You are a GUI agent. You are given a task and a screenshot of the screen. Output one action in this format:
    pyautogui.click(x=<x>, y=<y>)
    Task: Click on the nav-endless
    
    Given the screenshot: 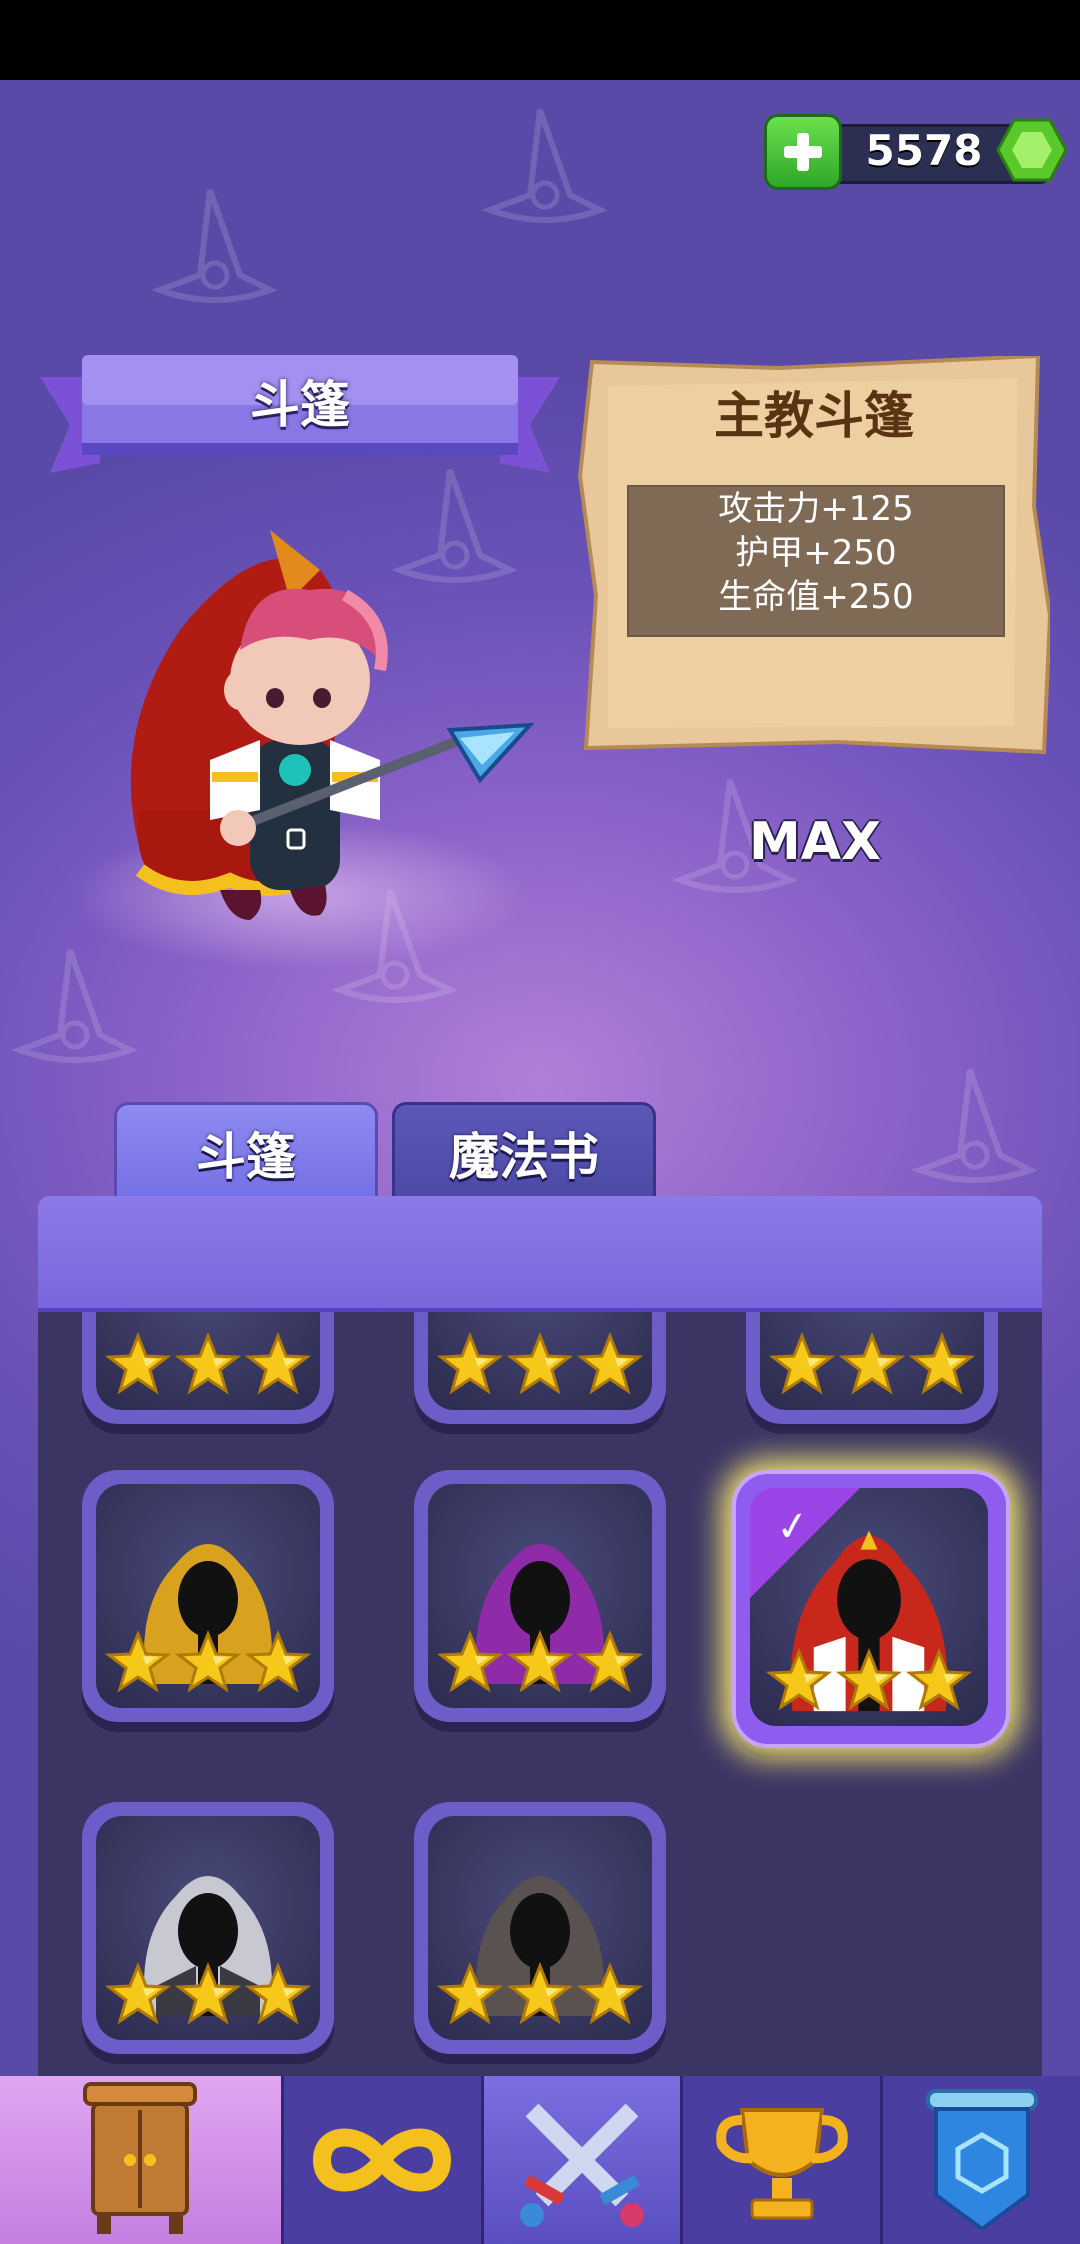 What is the action you would take?
    pyautogui.click(x=384, y=2160)
    